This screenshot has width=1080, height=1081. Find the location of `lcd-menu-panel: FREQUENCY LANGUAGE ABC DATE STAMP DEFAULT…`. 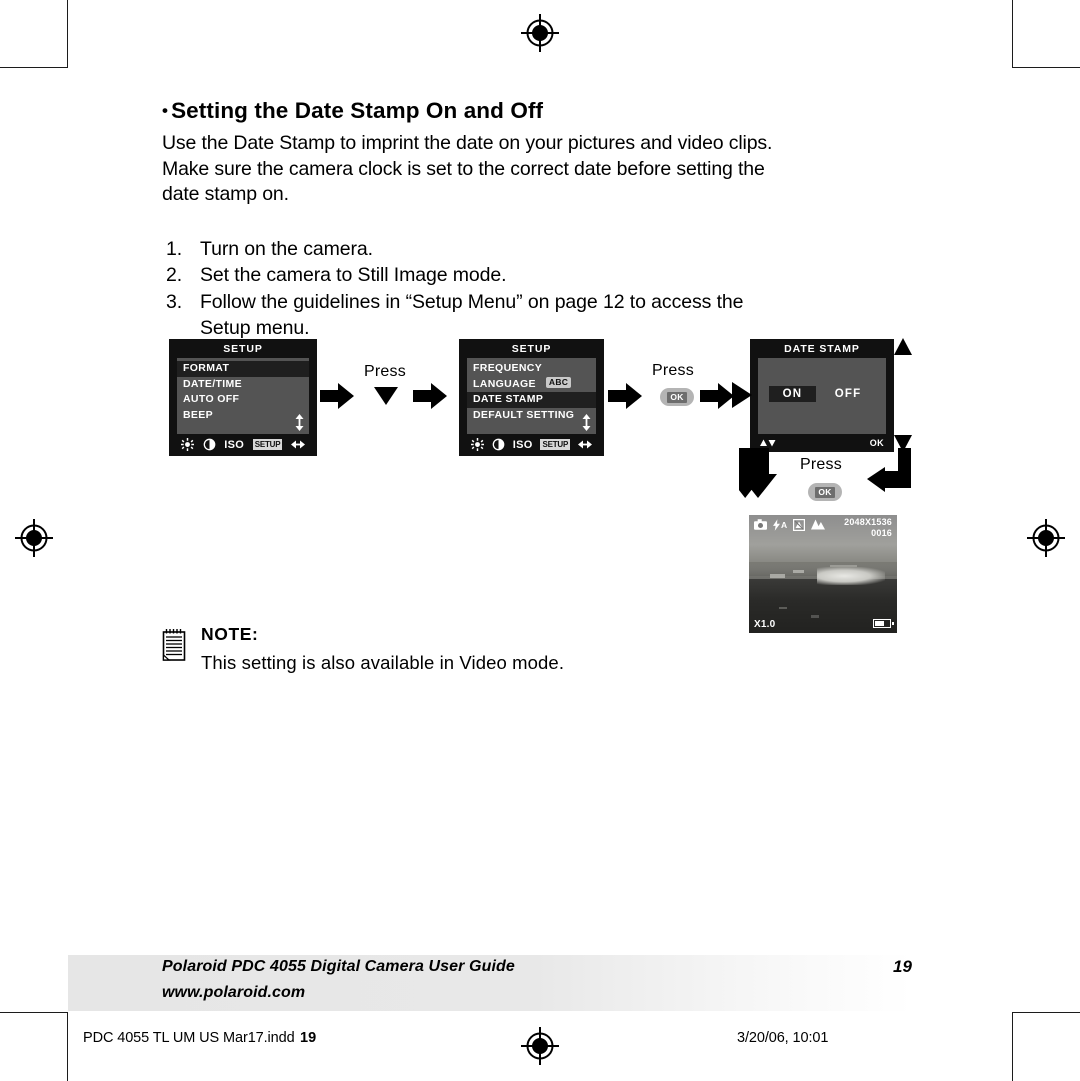

lcd-menu-panel: FREQUENCY LANGUAGE ABC DATE STAMP DEFAULT… is located at coordinates (531, 396).